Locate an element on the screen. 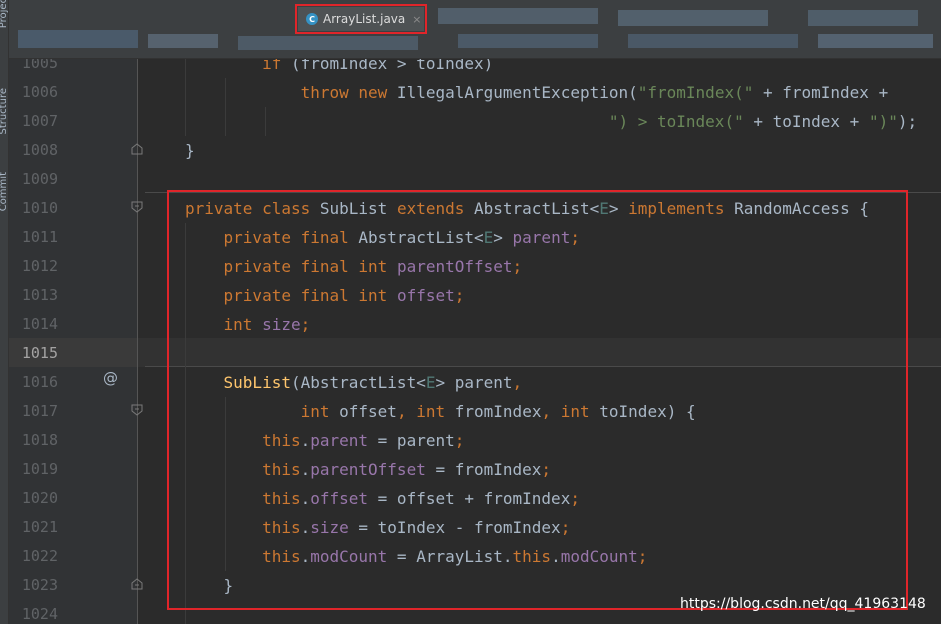 This screenshot has height=624, width=941. code-line: private final AbstractList<E> parent; is located at coordinates (551, 237).